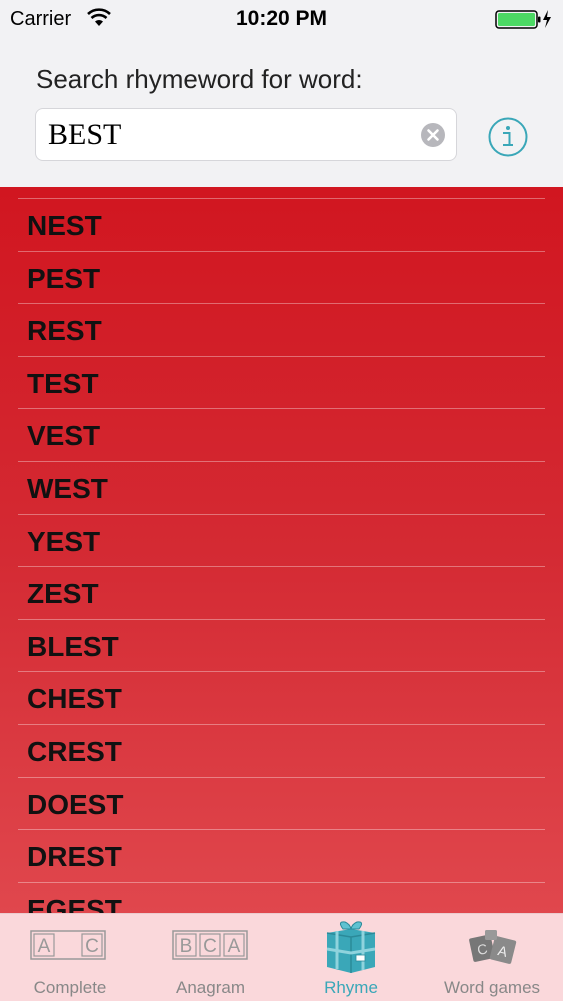 This screenshot has width=563, height=1001. I want to click on game-cards-icon: C A, so click(493, 947).